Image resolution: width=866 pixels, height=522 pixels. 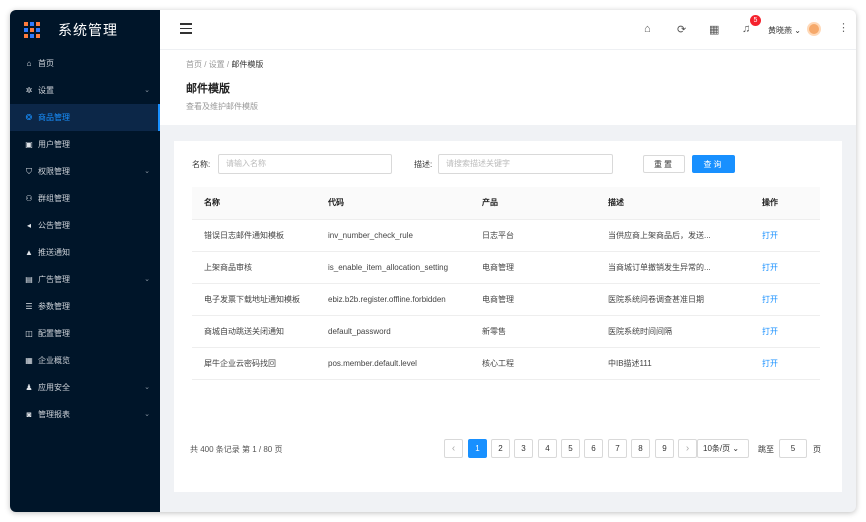 I want to click on image-icon: ▤, so click(x=29, y=279).